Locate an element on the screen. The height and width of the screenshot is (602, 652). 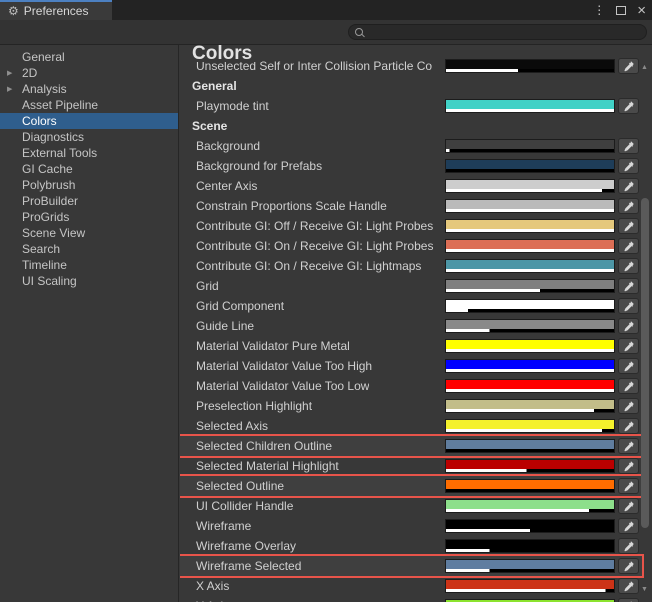
scrollbar-thumb is located at coordinates (645, 363).